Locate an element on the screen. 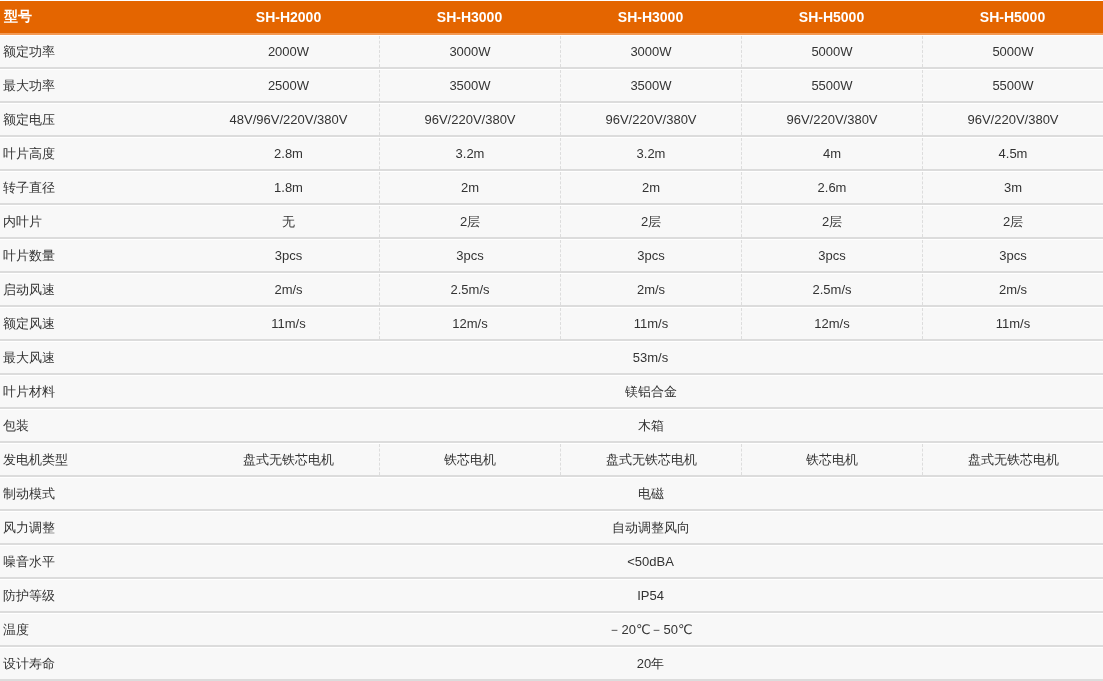 Image resolution: width=1103 pixels, height=681 pixels. table-cell-text: 盘式无铁芯电机 is located at coordinates (288, 459).